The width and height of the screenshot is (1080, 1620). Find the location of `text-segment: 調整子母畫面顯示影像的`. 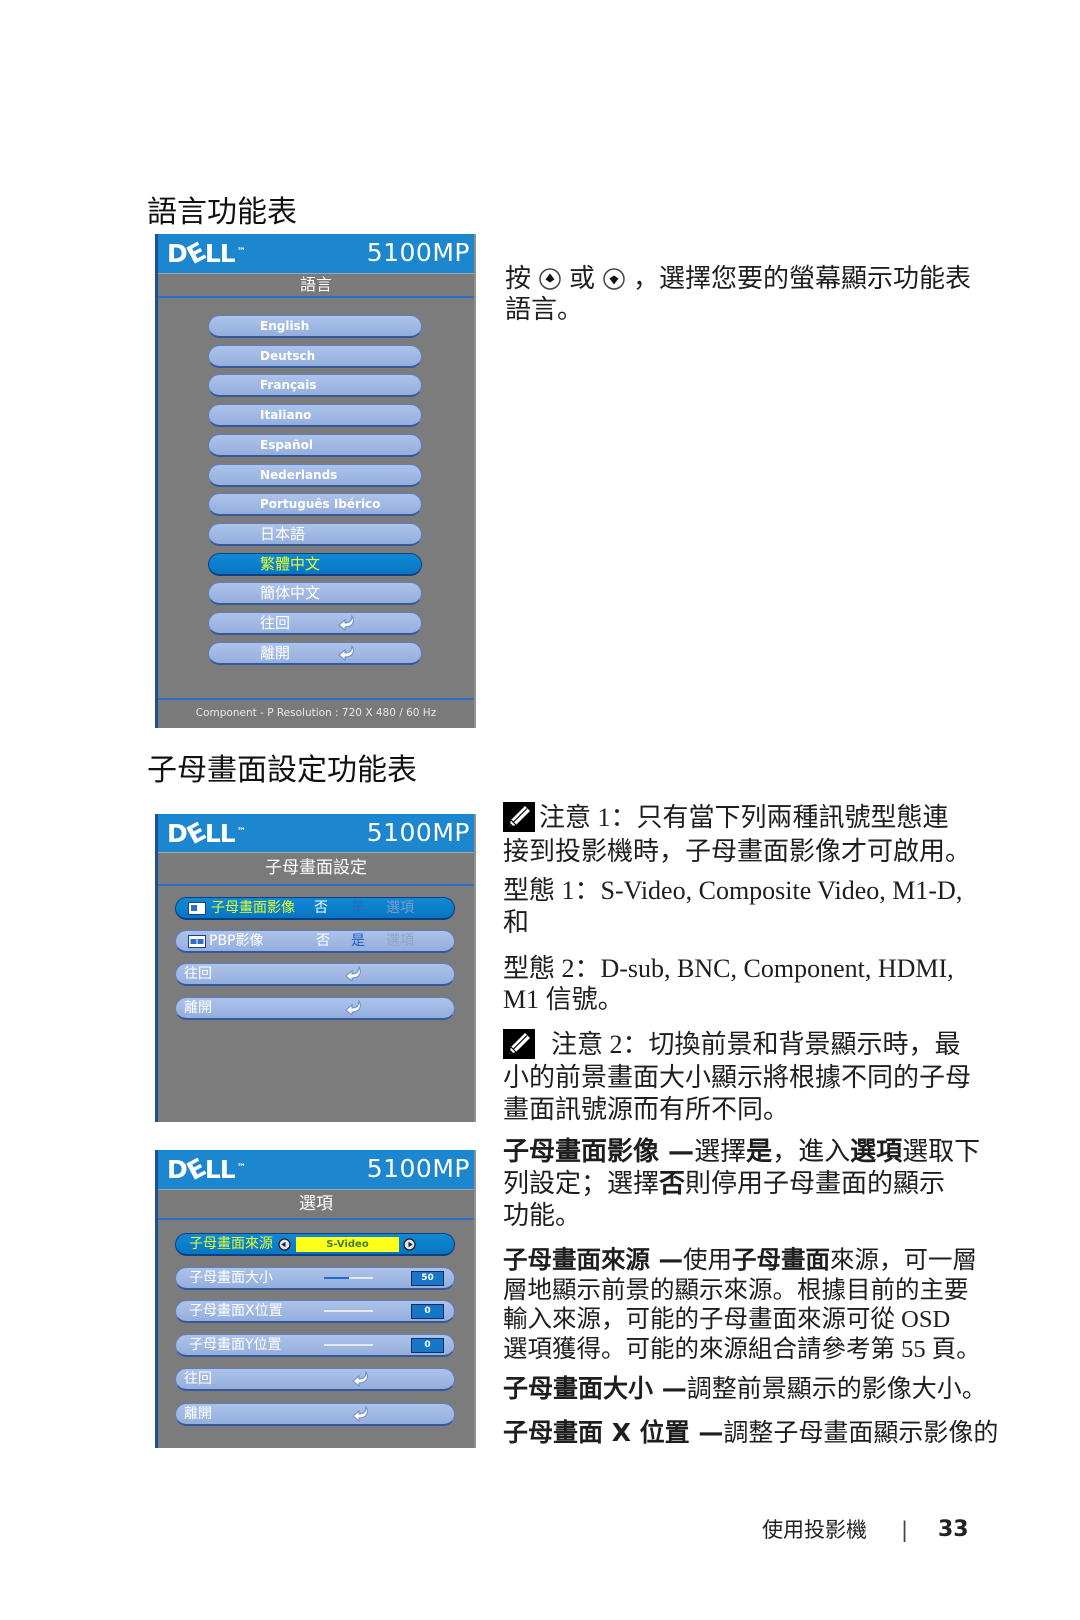

text-segment: 調整子母畫面顯示影像的 is located at coordinates (861, 1433).